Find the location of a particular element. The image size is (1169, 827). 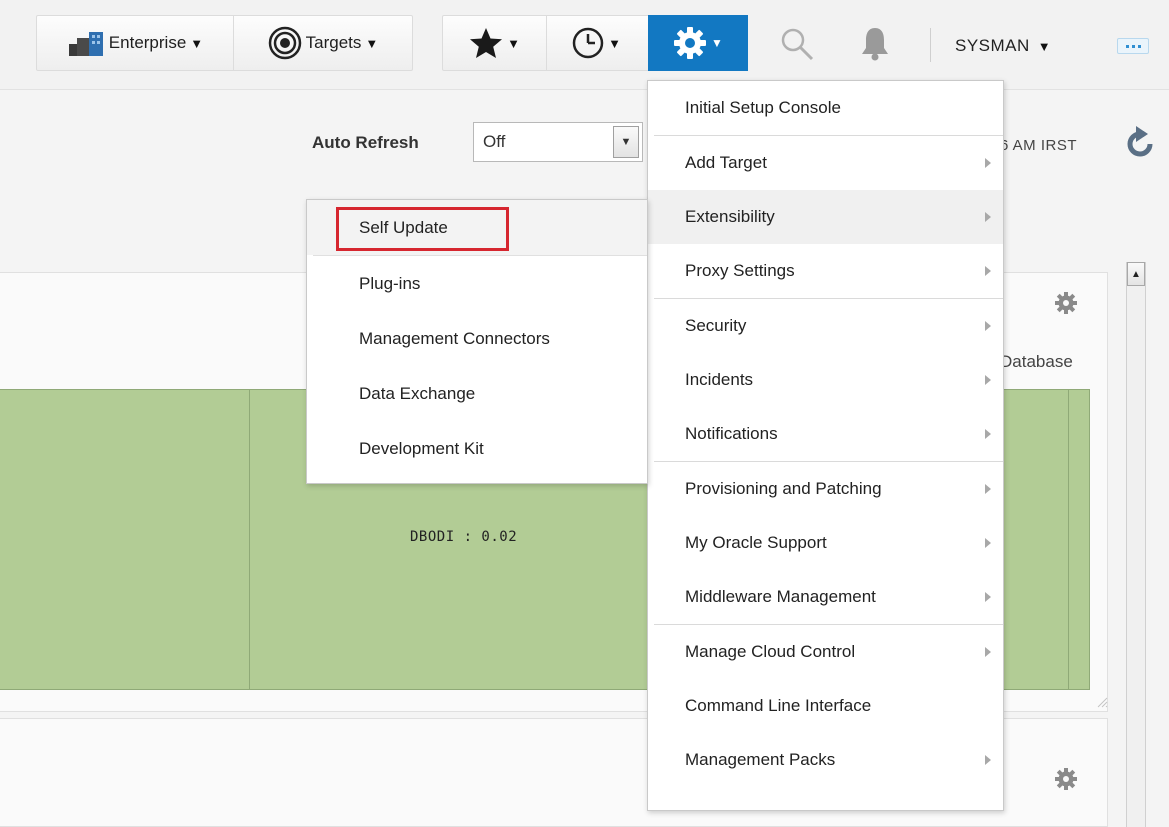

menu-item-incidents: Incidents is located at coordinates (825, 380).